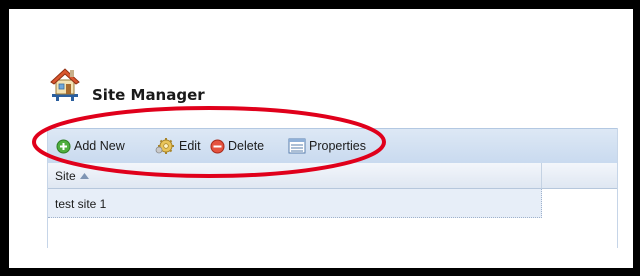 The height and width of the screenshot is (276, 640). I want to click on add-new-button: Add New, so click(90, 146).